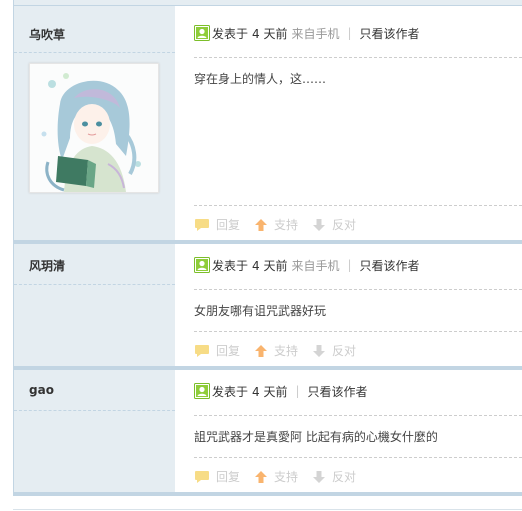  Describe the element at coordinates (267, 494) in the screenshot. I see `thread-bottom-border` at that location.